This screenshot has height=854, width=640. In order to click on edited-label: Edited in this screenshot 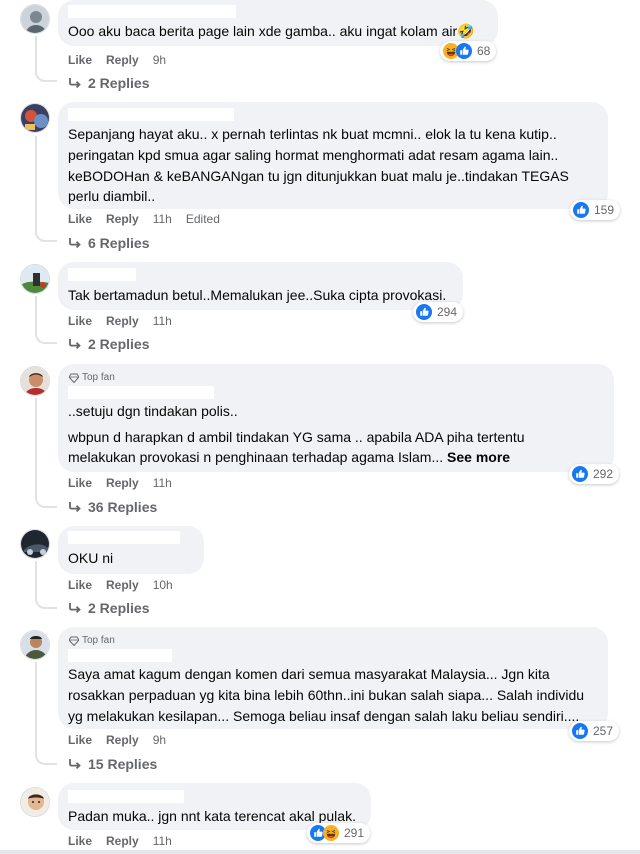, I will do `click(202, 219)`.